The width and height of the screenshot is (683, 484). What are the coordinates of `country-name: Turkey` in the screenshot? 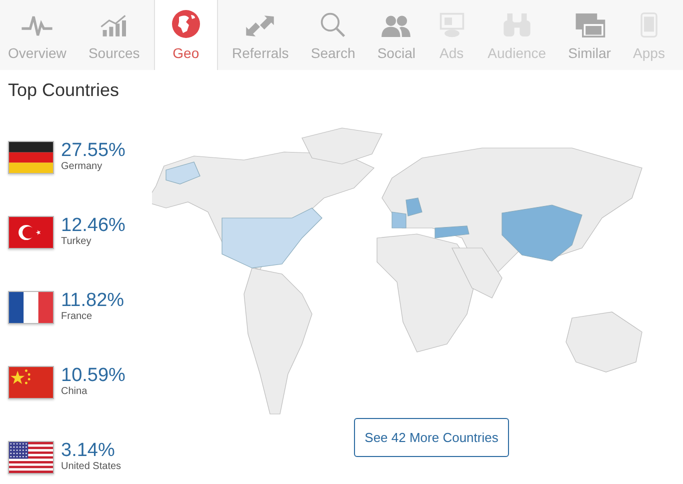 It's located at (76, 242).